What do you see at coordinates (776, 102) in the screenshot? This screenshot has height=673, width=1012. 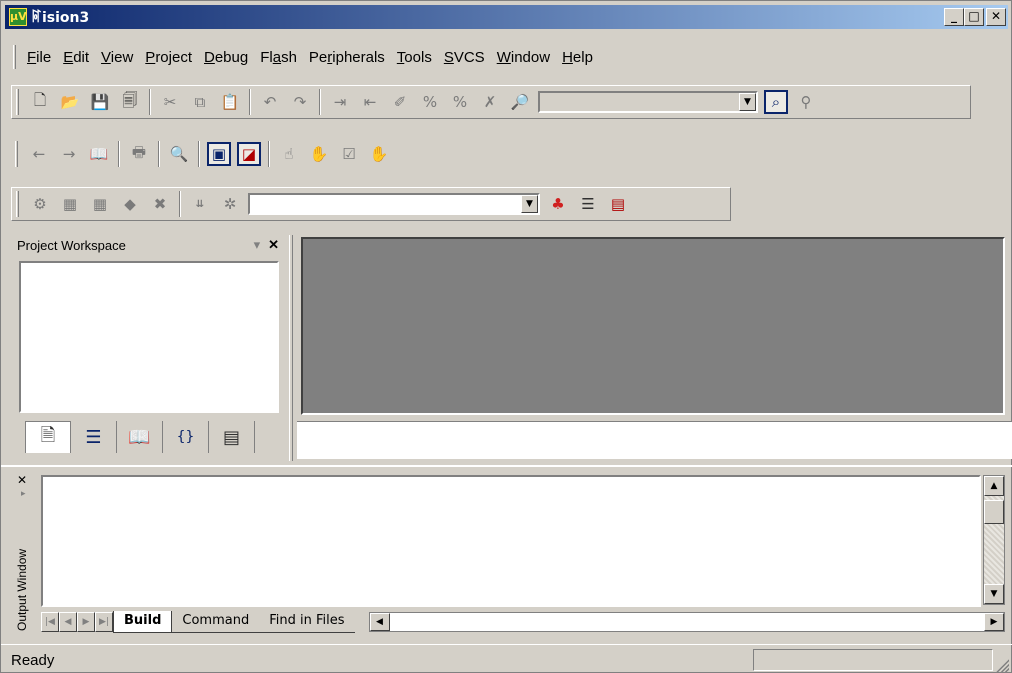 I see `find-binoculars-icon: ⌕` at bounding box center [776, 102].